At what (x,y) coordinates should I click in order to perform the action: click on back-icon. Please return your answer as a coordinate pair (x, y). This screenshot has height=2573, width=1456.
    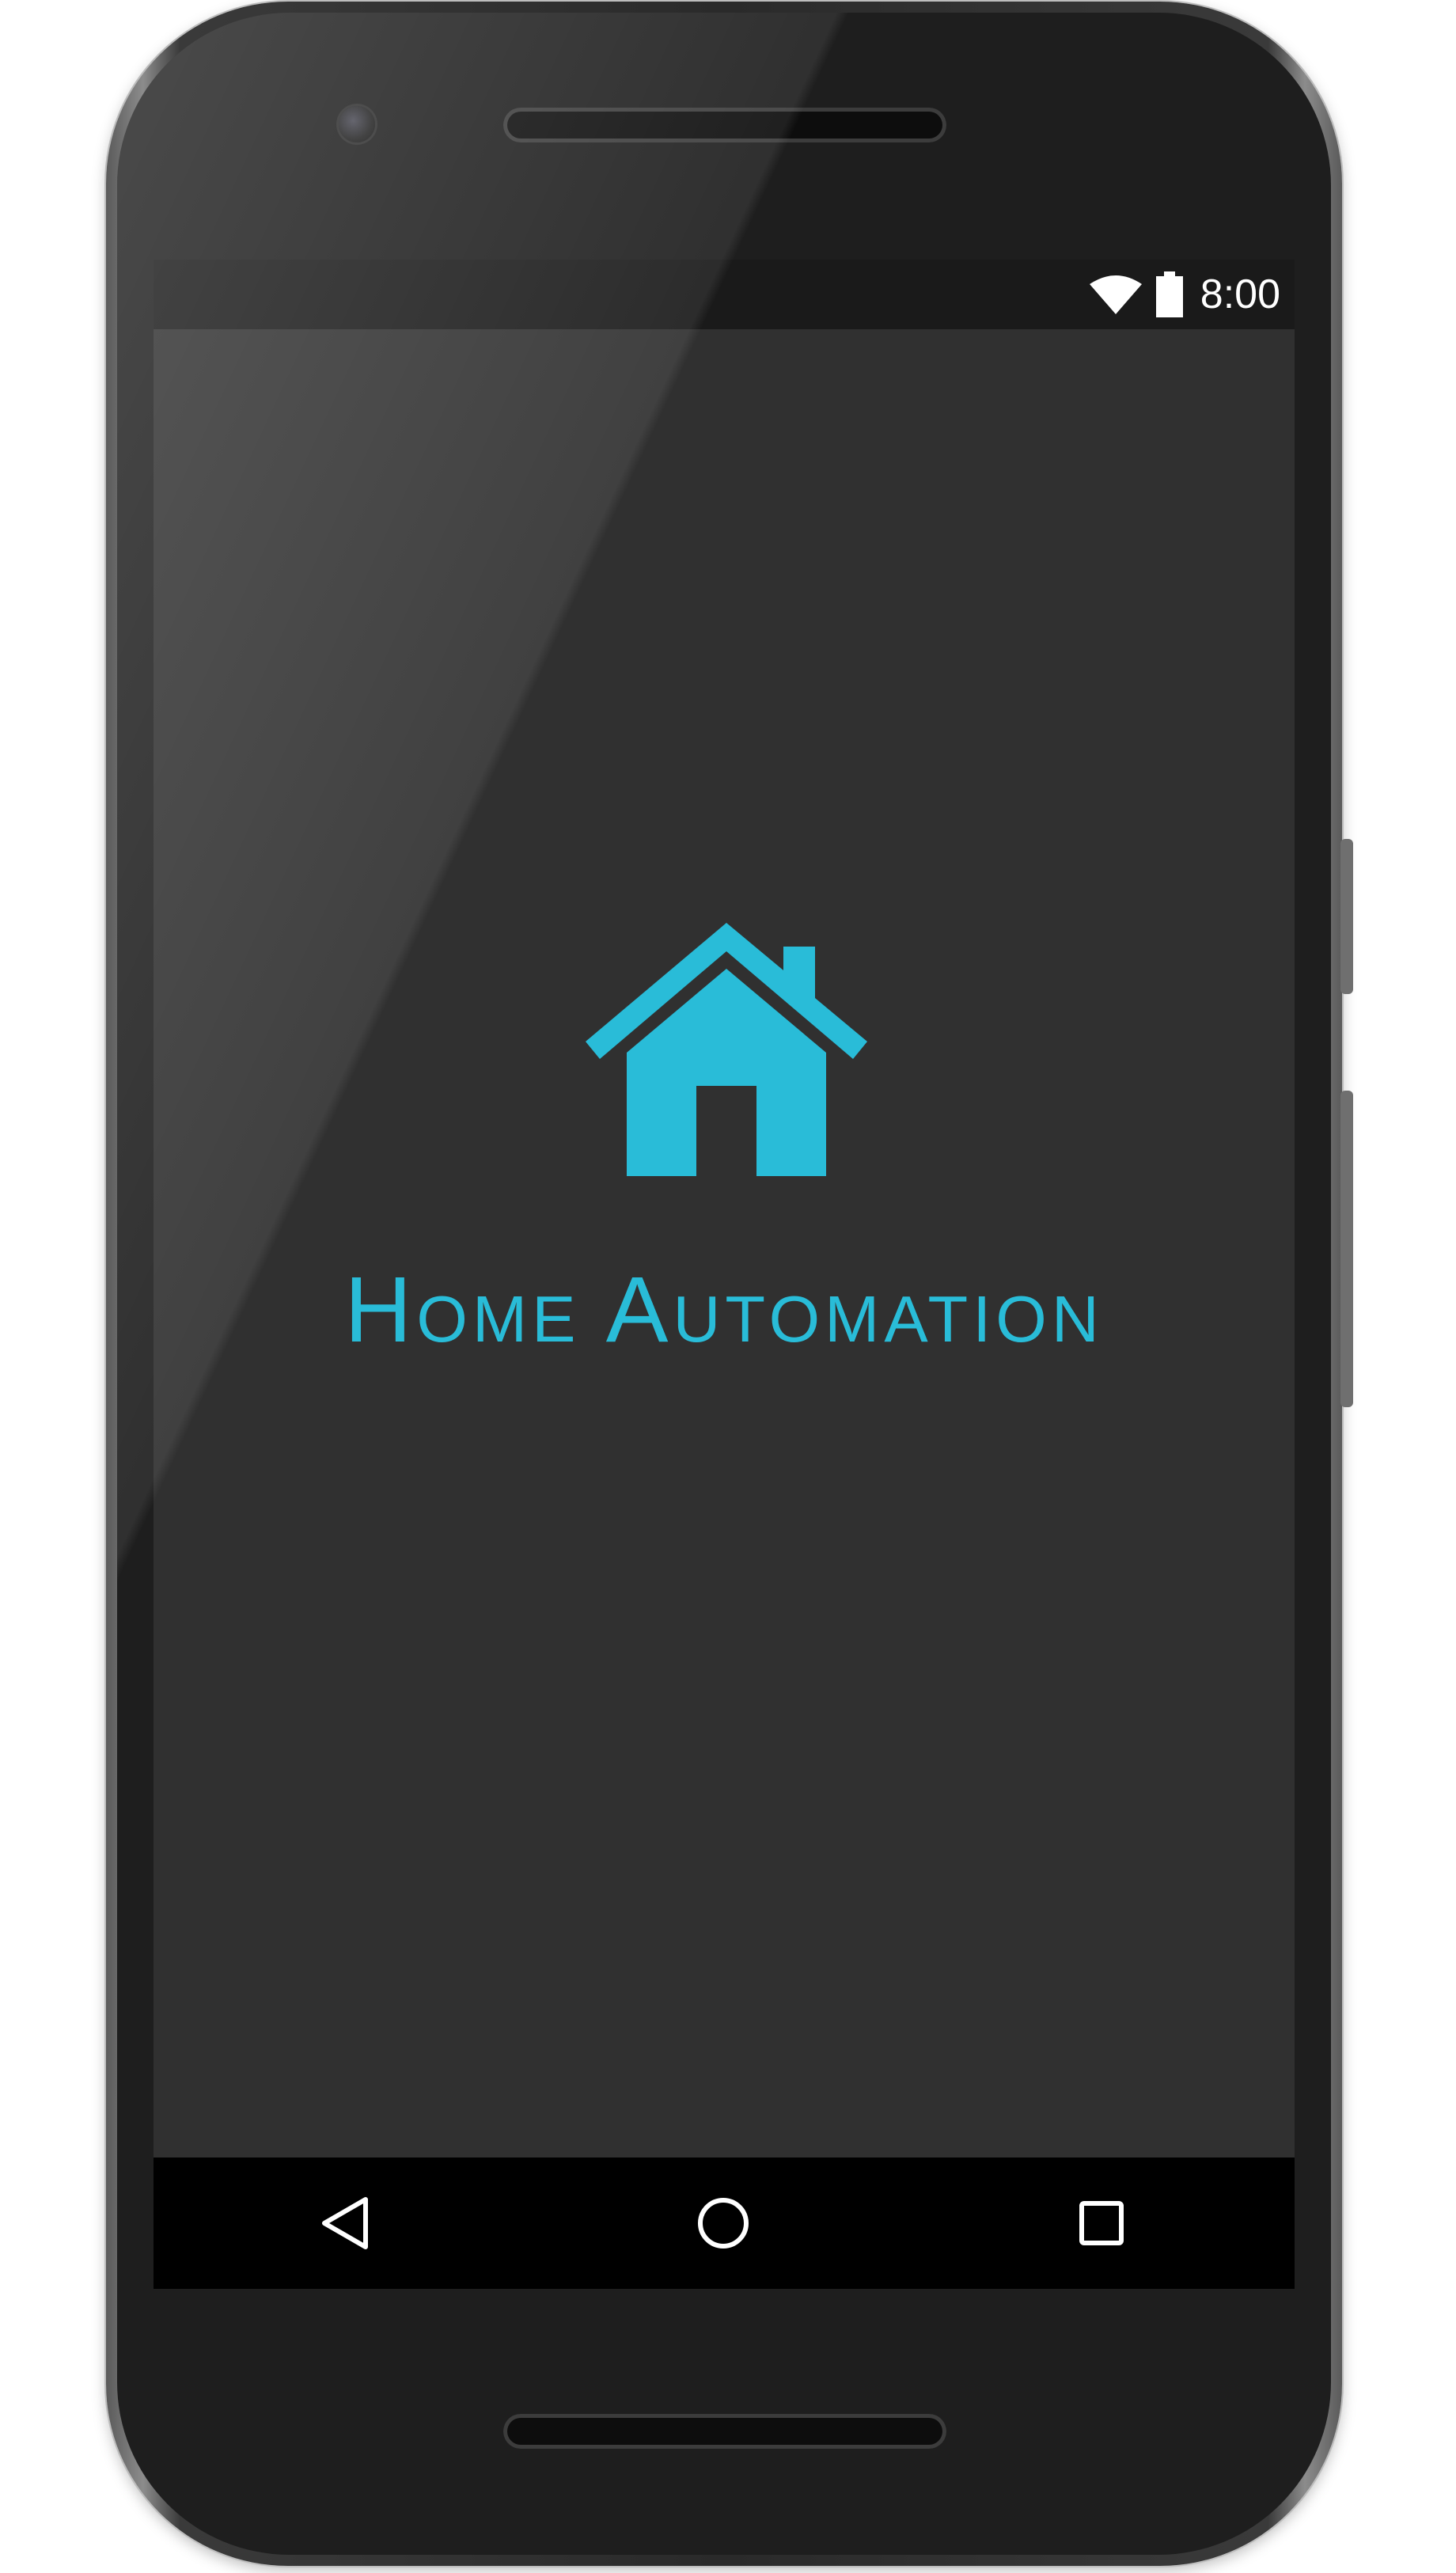
    Looking at the image, I should click on (345, 2223).